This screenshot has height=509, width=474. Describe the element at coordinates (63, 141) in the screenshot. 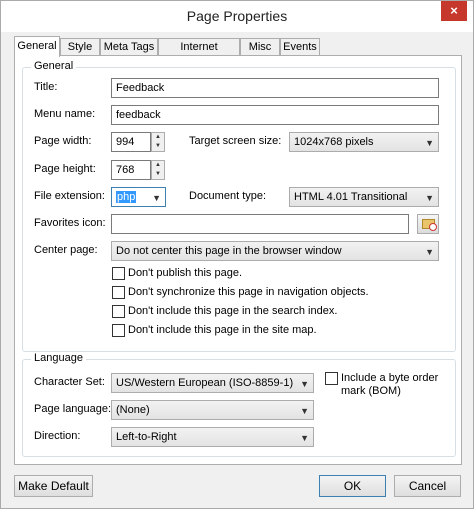

I see `page-width-label: Page width:` at that location.